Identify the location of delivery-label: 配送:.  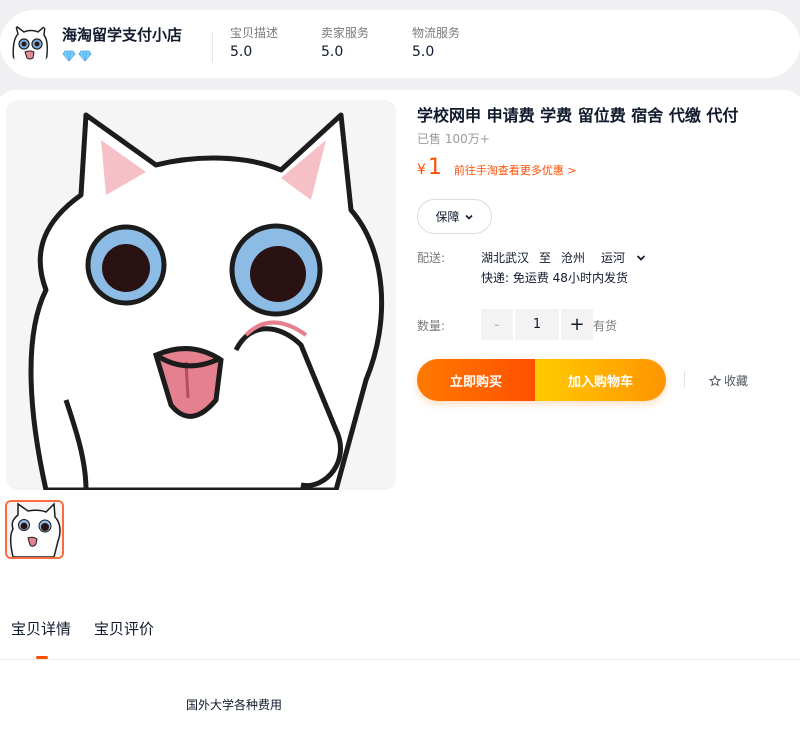
(431, 258).